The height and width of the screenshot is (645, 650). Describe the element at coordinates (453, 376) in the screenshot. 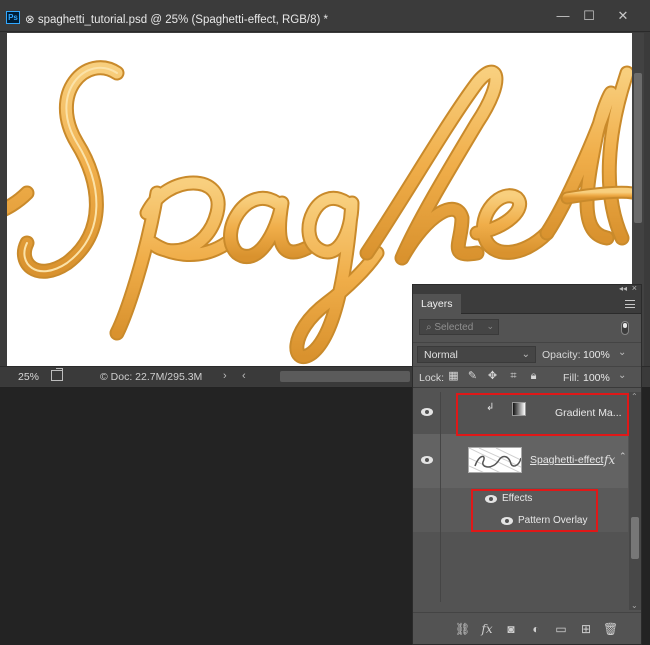

I see `lock-transparent-icon: ▦` at that location.